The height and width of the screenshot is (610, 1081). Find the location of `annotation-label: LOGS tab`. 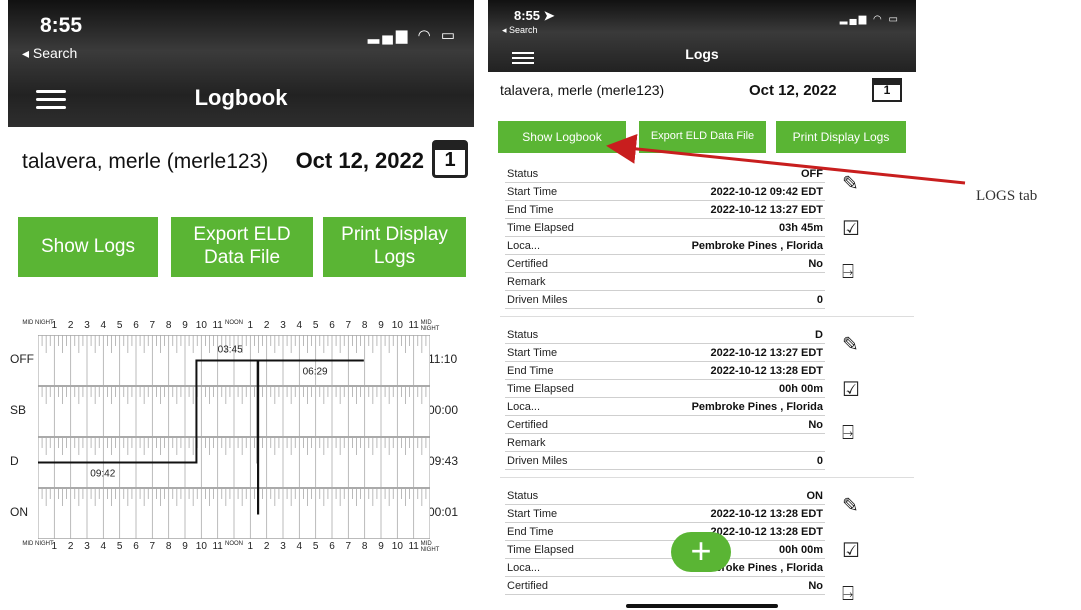

annotation-label: LOGS tab is located at coordinates (1007, 196).